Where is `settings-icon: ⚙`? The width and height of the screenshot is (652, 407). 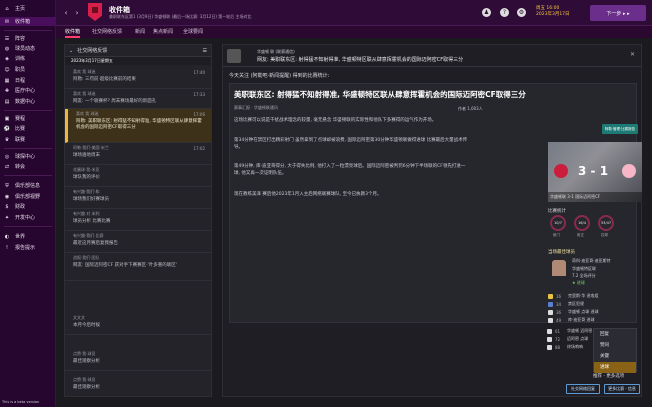
settings-icon: ⚙ is located at coordinates (521, 12).